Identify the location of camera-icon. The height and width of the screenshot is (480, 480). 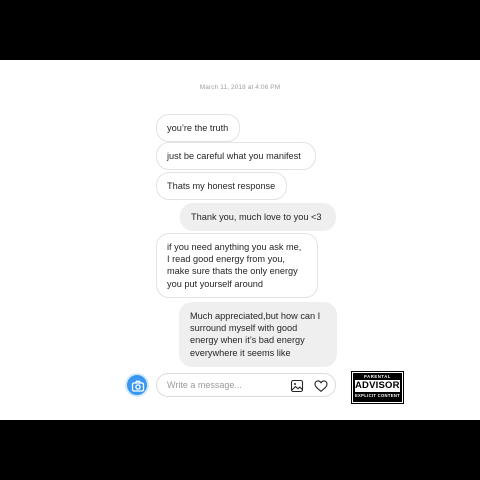
(138, 386).